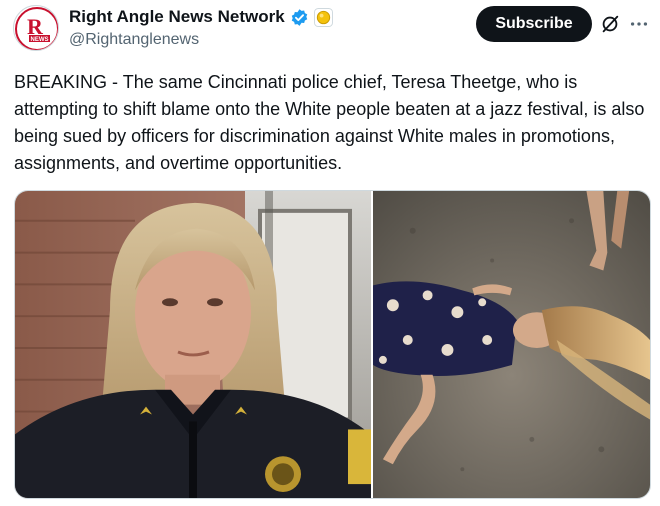 Image resolution: width=660 pixels, height=506 pixels. Describe the element at coordinates (534, 24) in the screenshot. I see `subscribe-button: Subscribe` at that location.